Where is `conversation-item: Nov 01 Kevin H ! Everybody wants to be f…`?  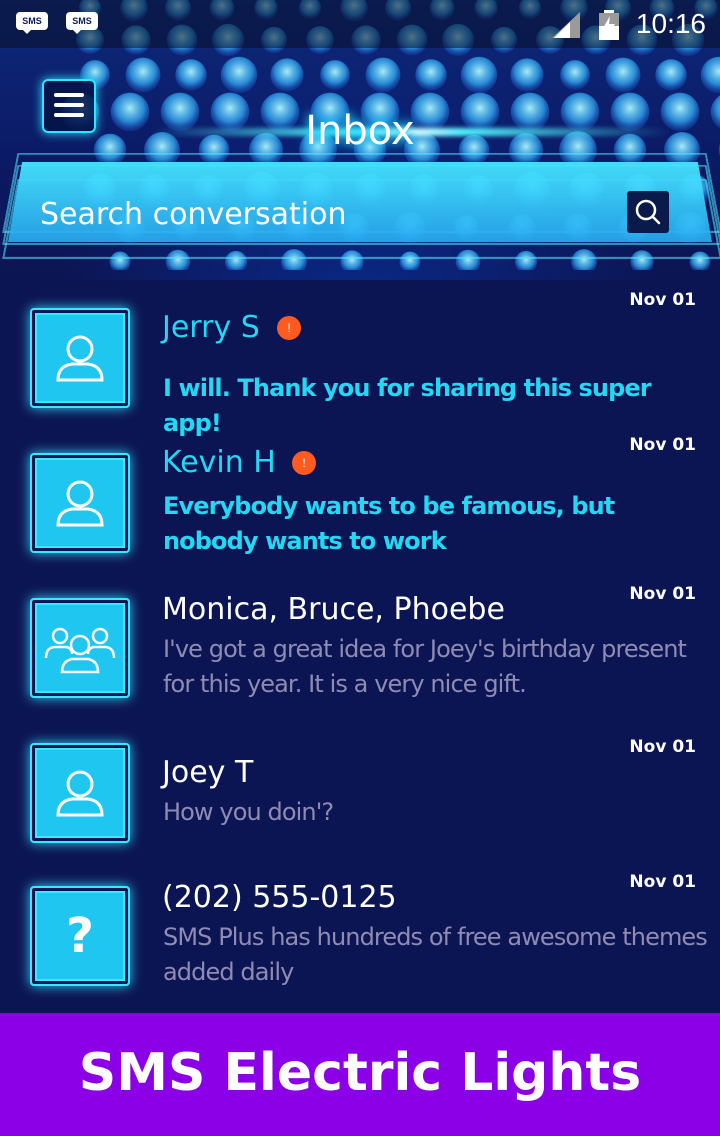 conversation-item: Nov 01 Kevin H ! Everybody wants to be f… is located at coordinates (360, 495).